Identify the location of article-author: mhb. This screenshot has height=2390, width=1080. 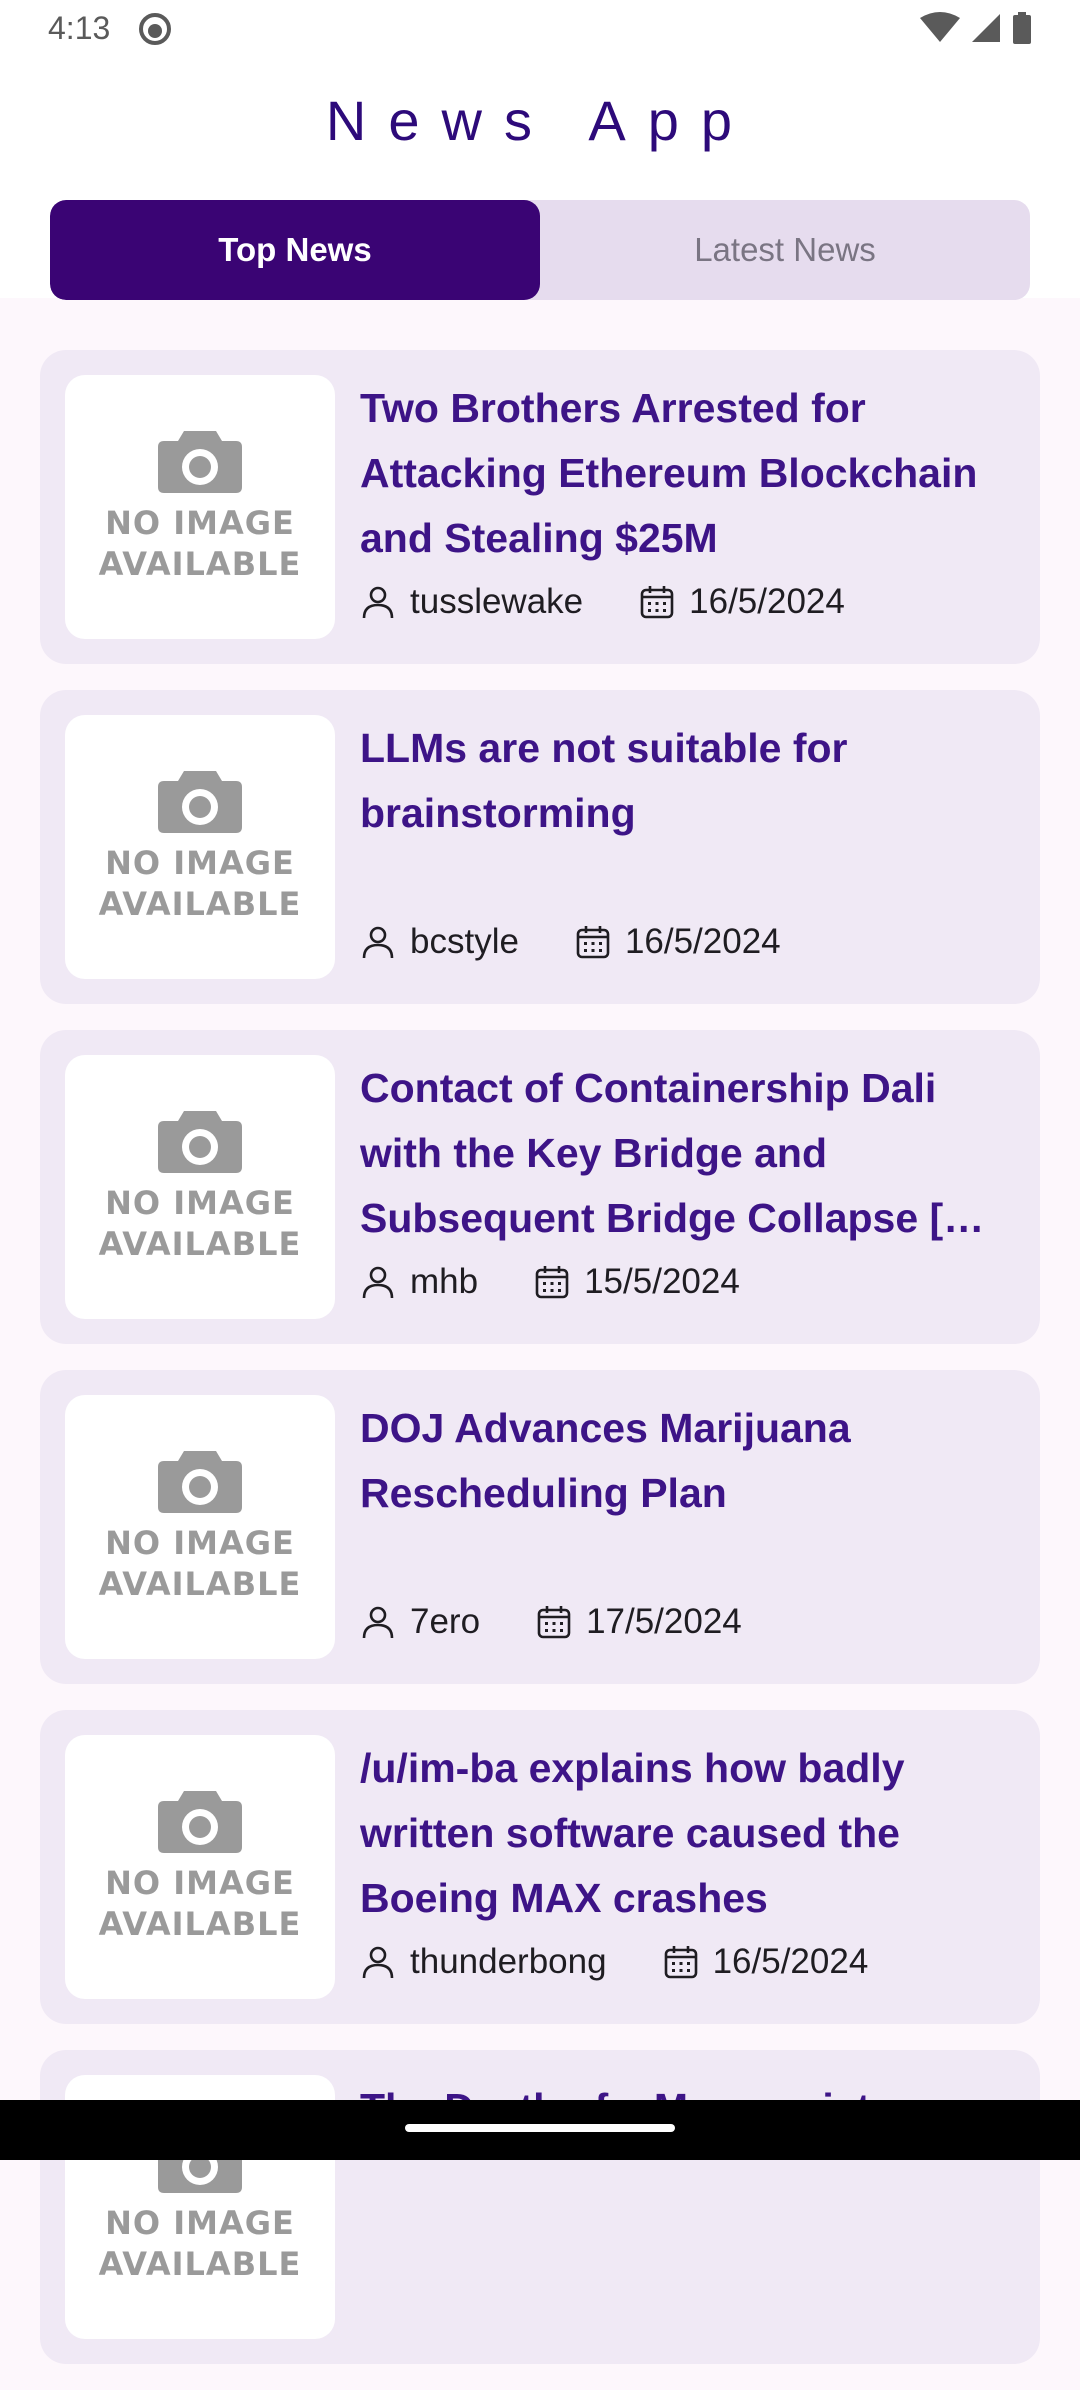
(444, 1281).